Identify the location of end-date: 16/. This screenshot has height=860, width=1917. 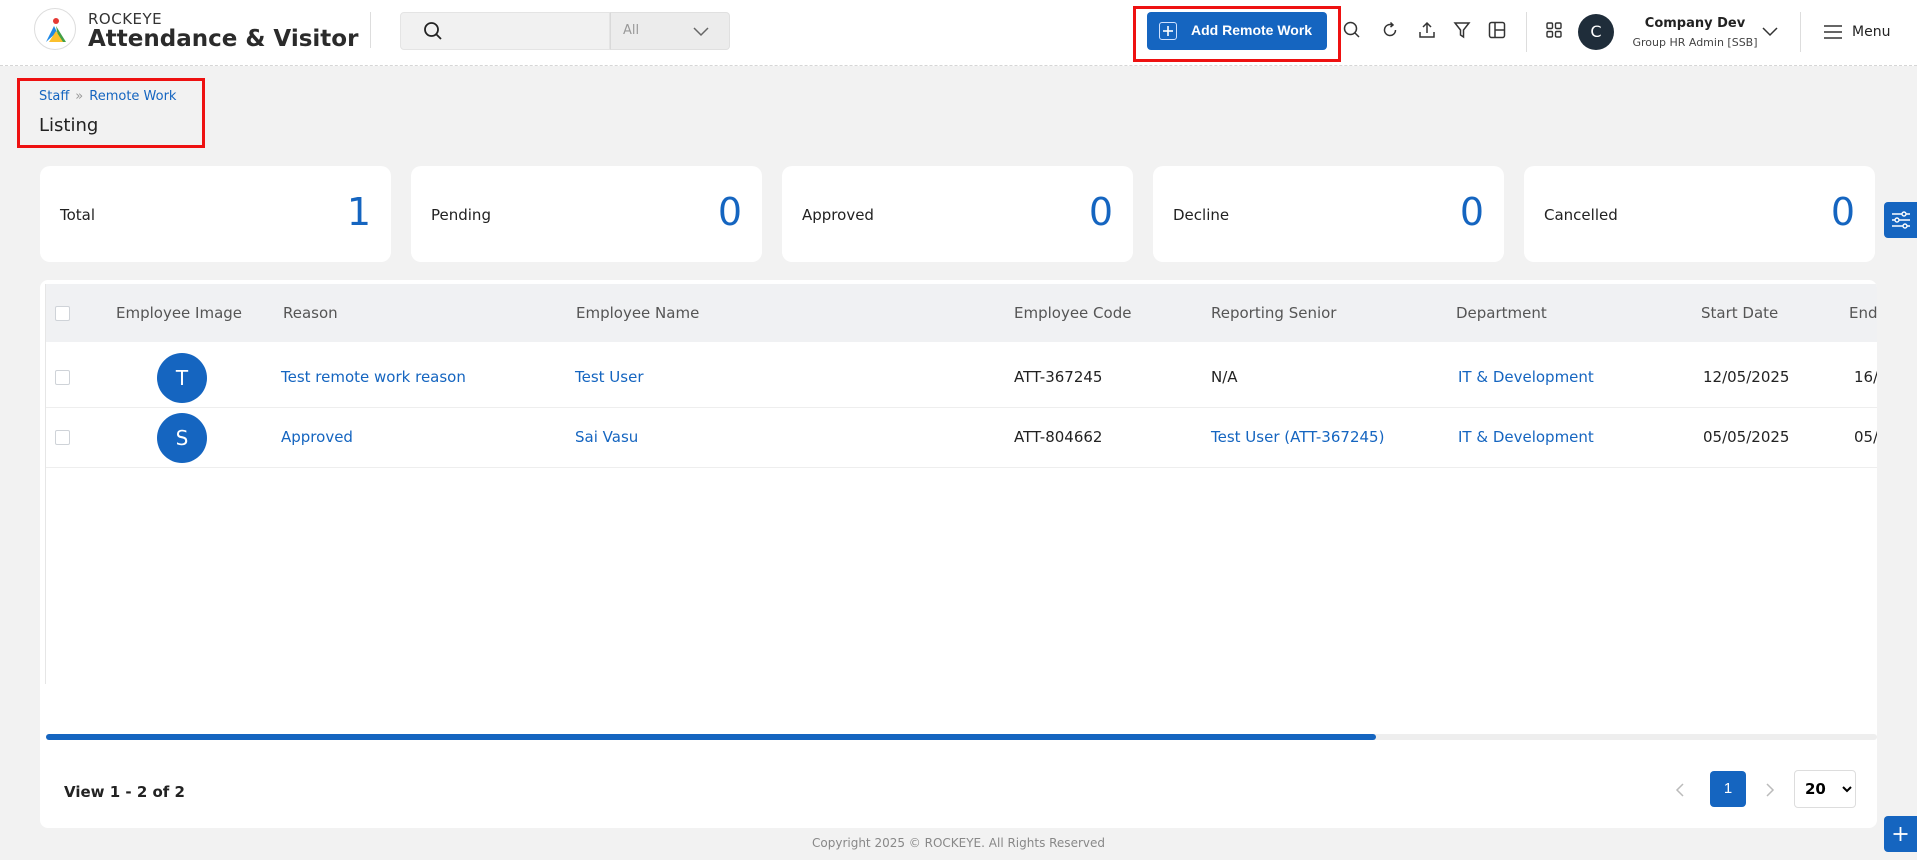
(1865, 377).